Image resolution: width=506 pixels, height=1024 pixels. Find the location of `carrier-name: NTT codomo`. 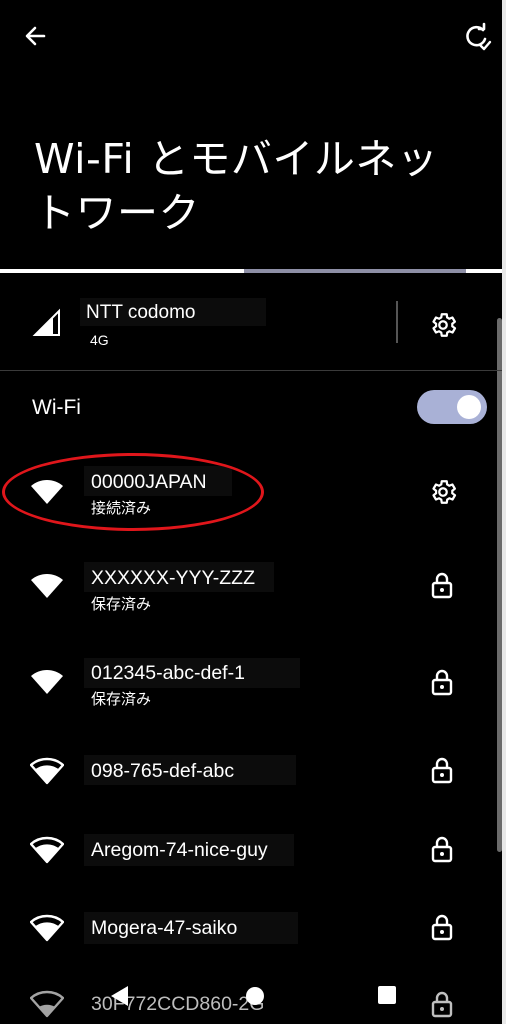

carrier-name: NTT codomo is located at coordinates (141, 312).